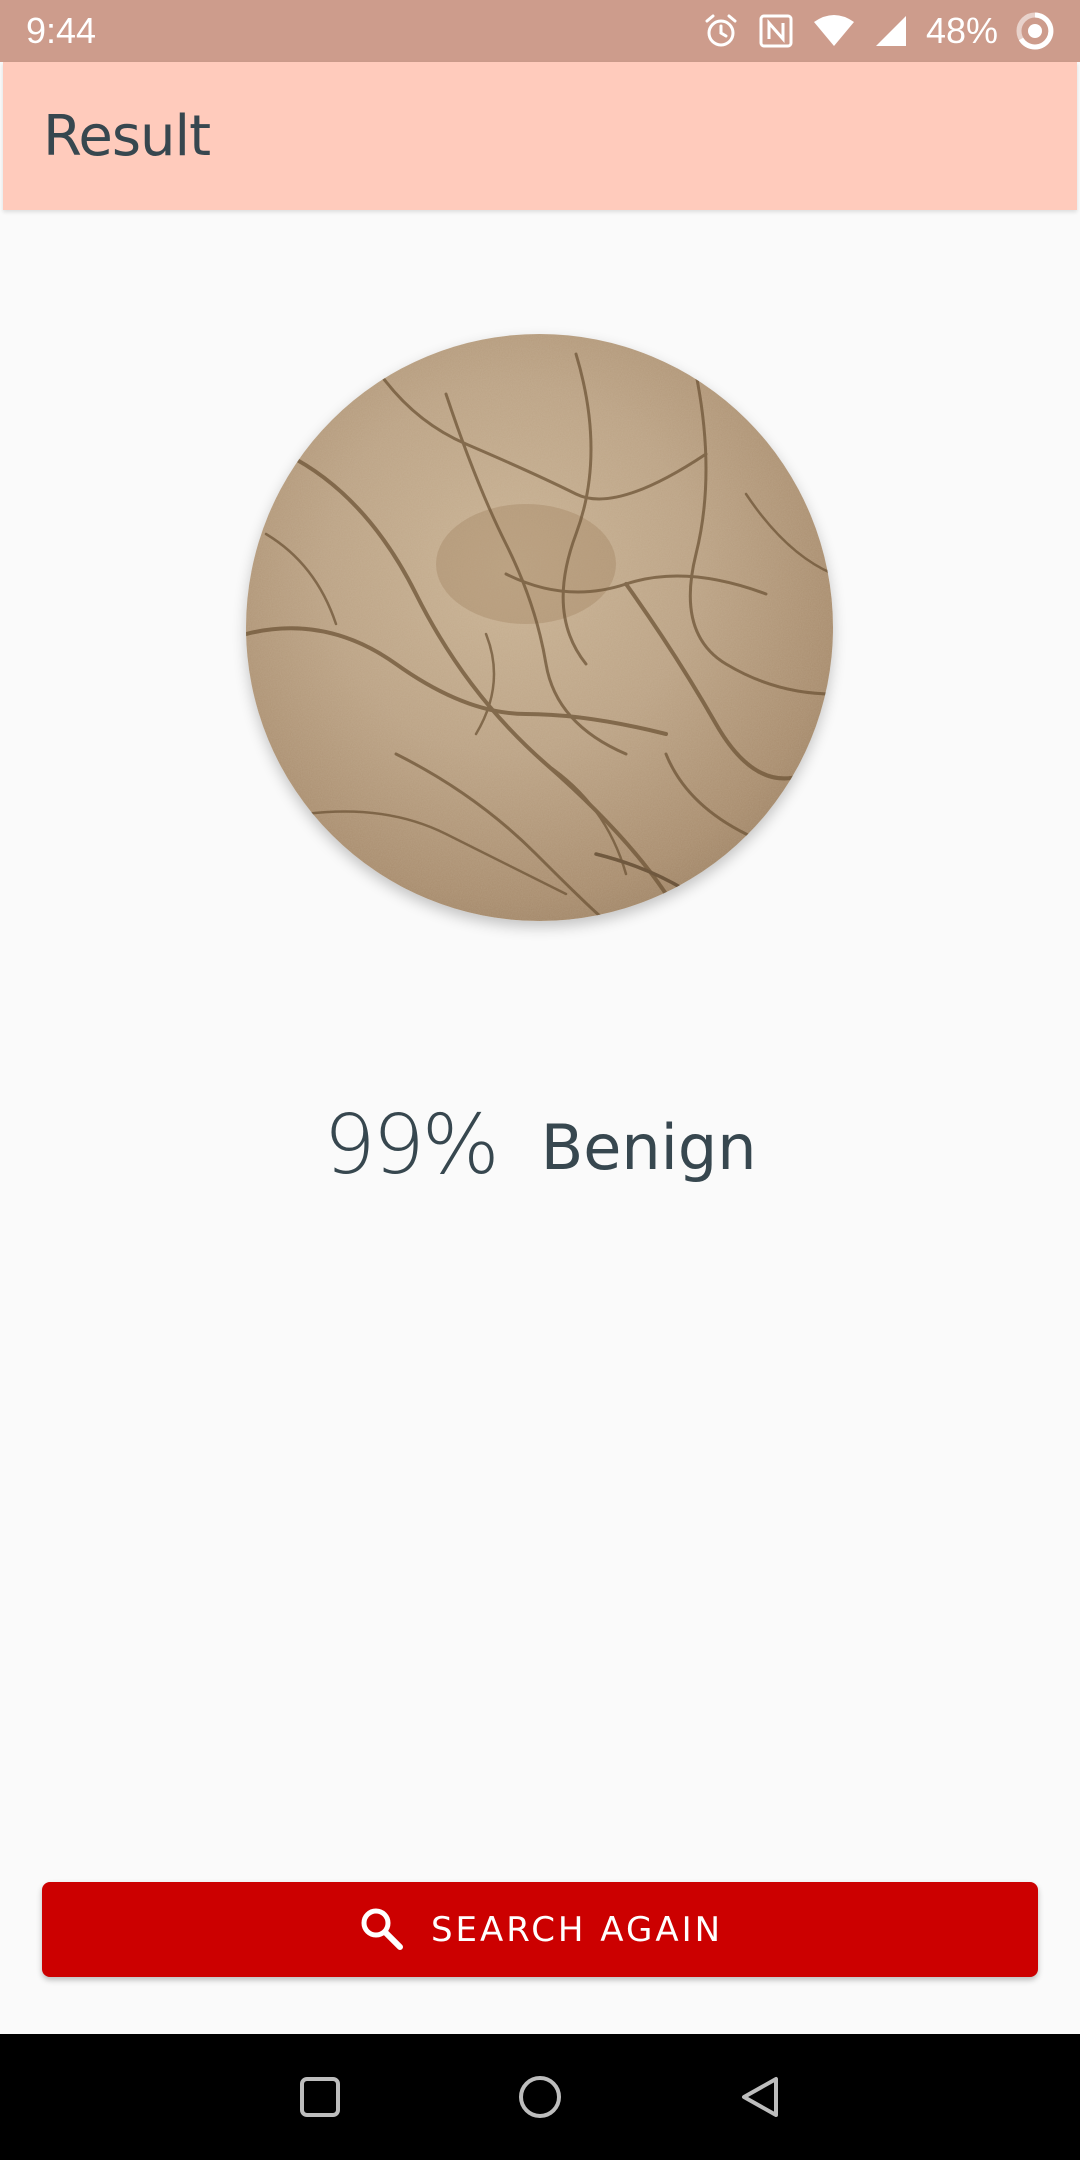  I want to click on search-again-label: SEARCH AGAIN, so click(577, 1929).